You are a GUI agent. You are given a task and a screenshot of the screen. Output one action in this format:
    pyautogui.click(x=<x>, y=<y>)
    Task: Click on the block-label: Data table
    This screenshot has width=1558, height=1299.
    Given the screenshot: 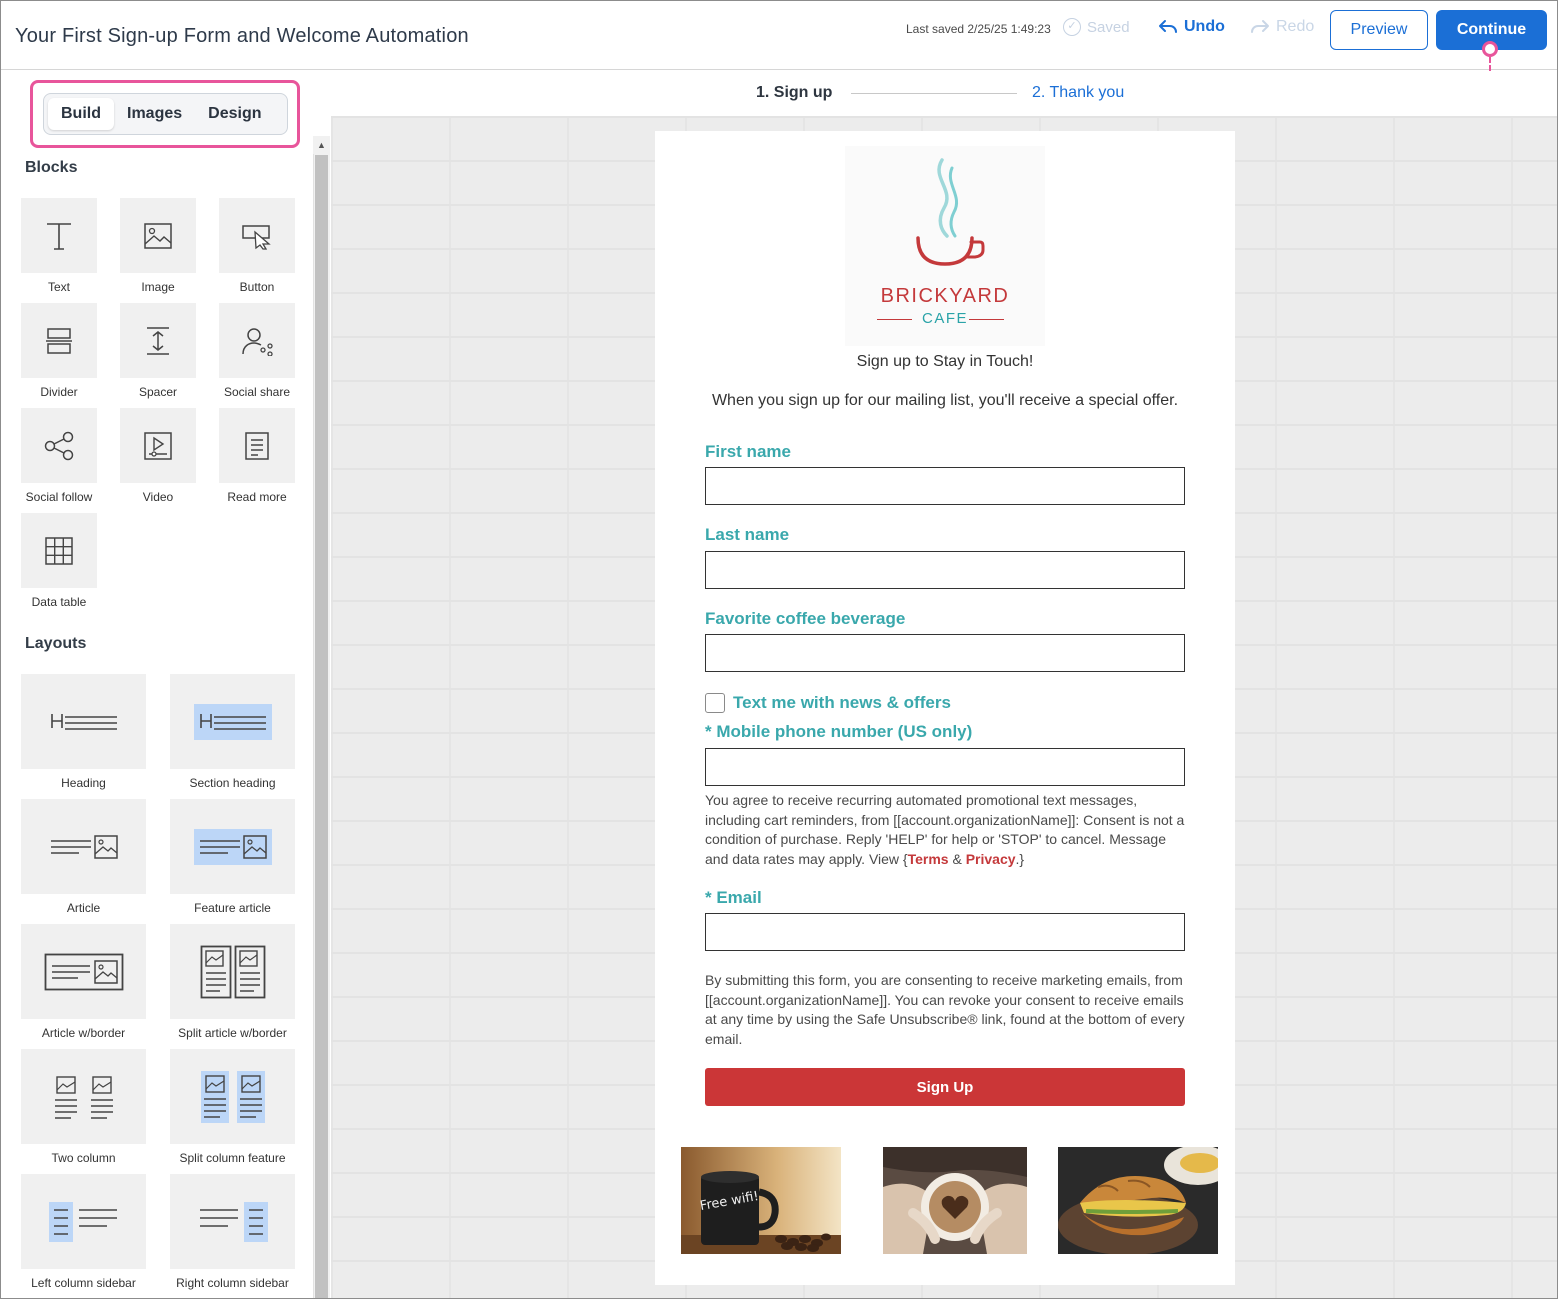 What is the action you would take?
    pyautogui.click(x=59, y=602)
    